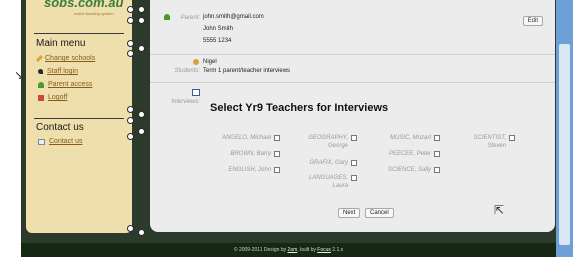 This screenshot has height=257, width=573. I want to click on footer-designer-link: 2am, so click(293, 250).